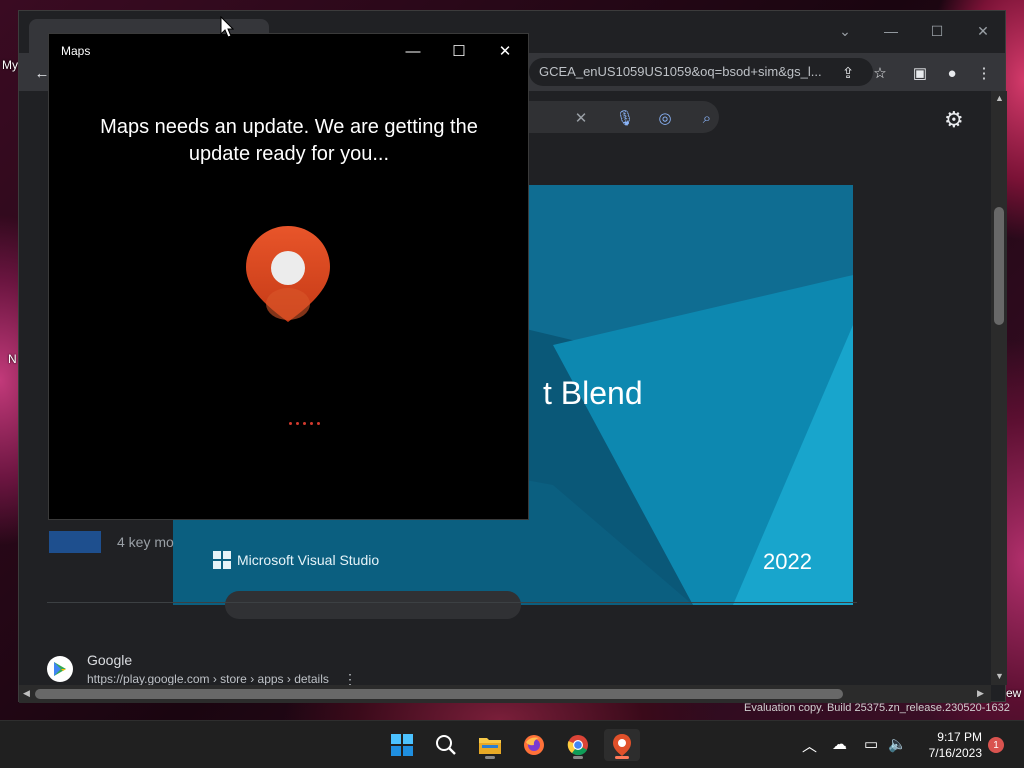 Image resolution: width=1024 pixels, height=768 pixels. Describe the element at coordinates (996, 745) in the screenshot. I see `notification-badge: 1` at that location.